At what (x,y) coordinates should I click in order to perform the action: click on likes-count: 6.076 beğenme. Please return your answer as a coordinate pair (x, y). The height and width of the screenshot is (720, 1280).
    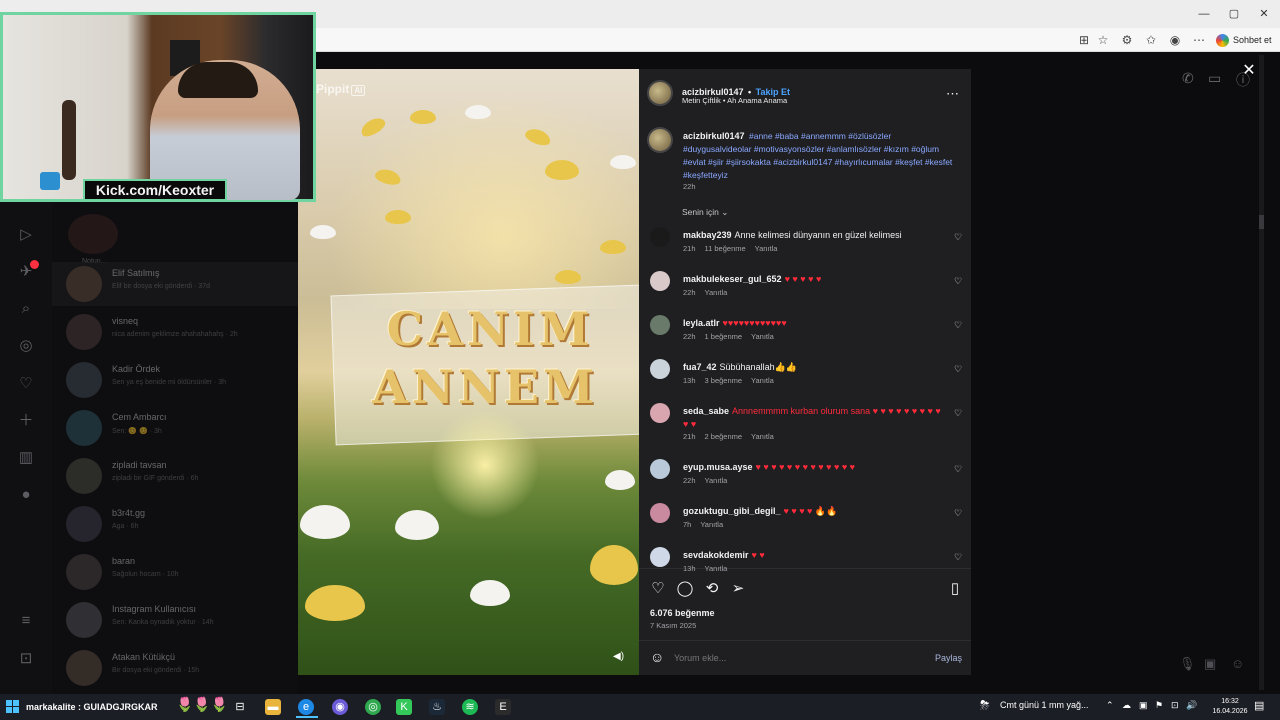
    Looking at the image, I should click on (682, 613).